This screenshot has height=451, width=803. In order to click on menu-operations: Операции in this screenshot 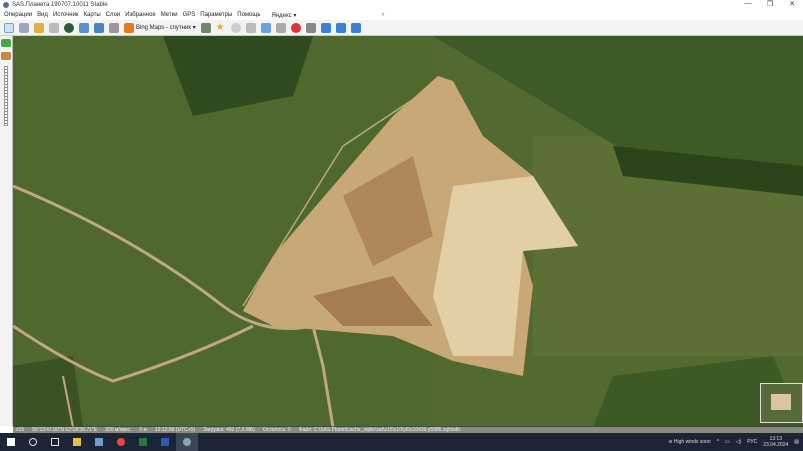, I will do `click(18, 15)`.